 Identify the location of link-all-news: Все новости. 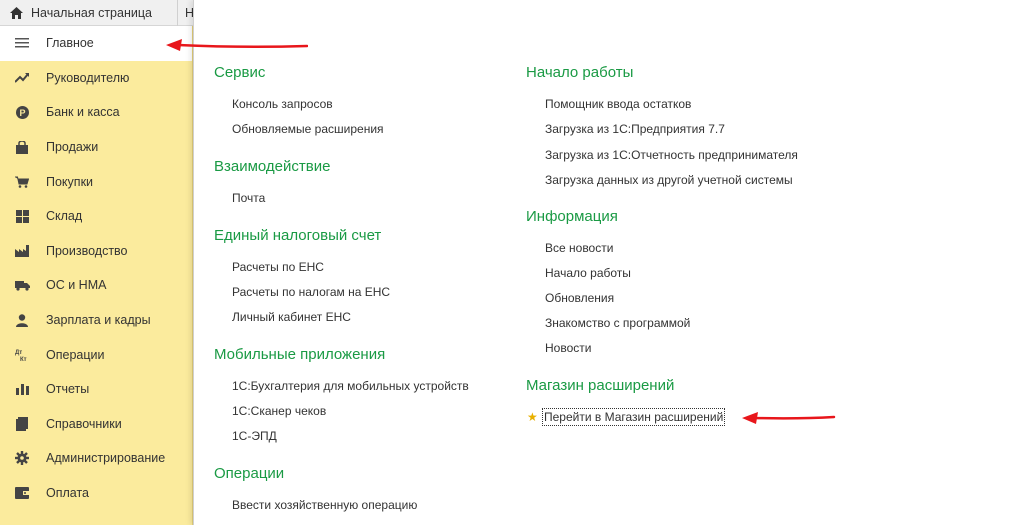
(579, 248).